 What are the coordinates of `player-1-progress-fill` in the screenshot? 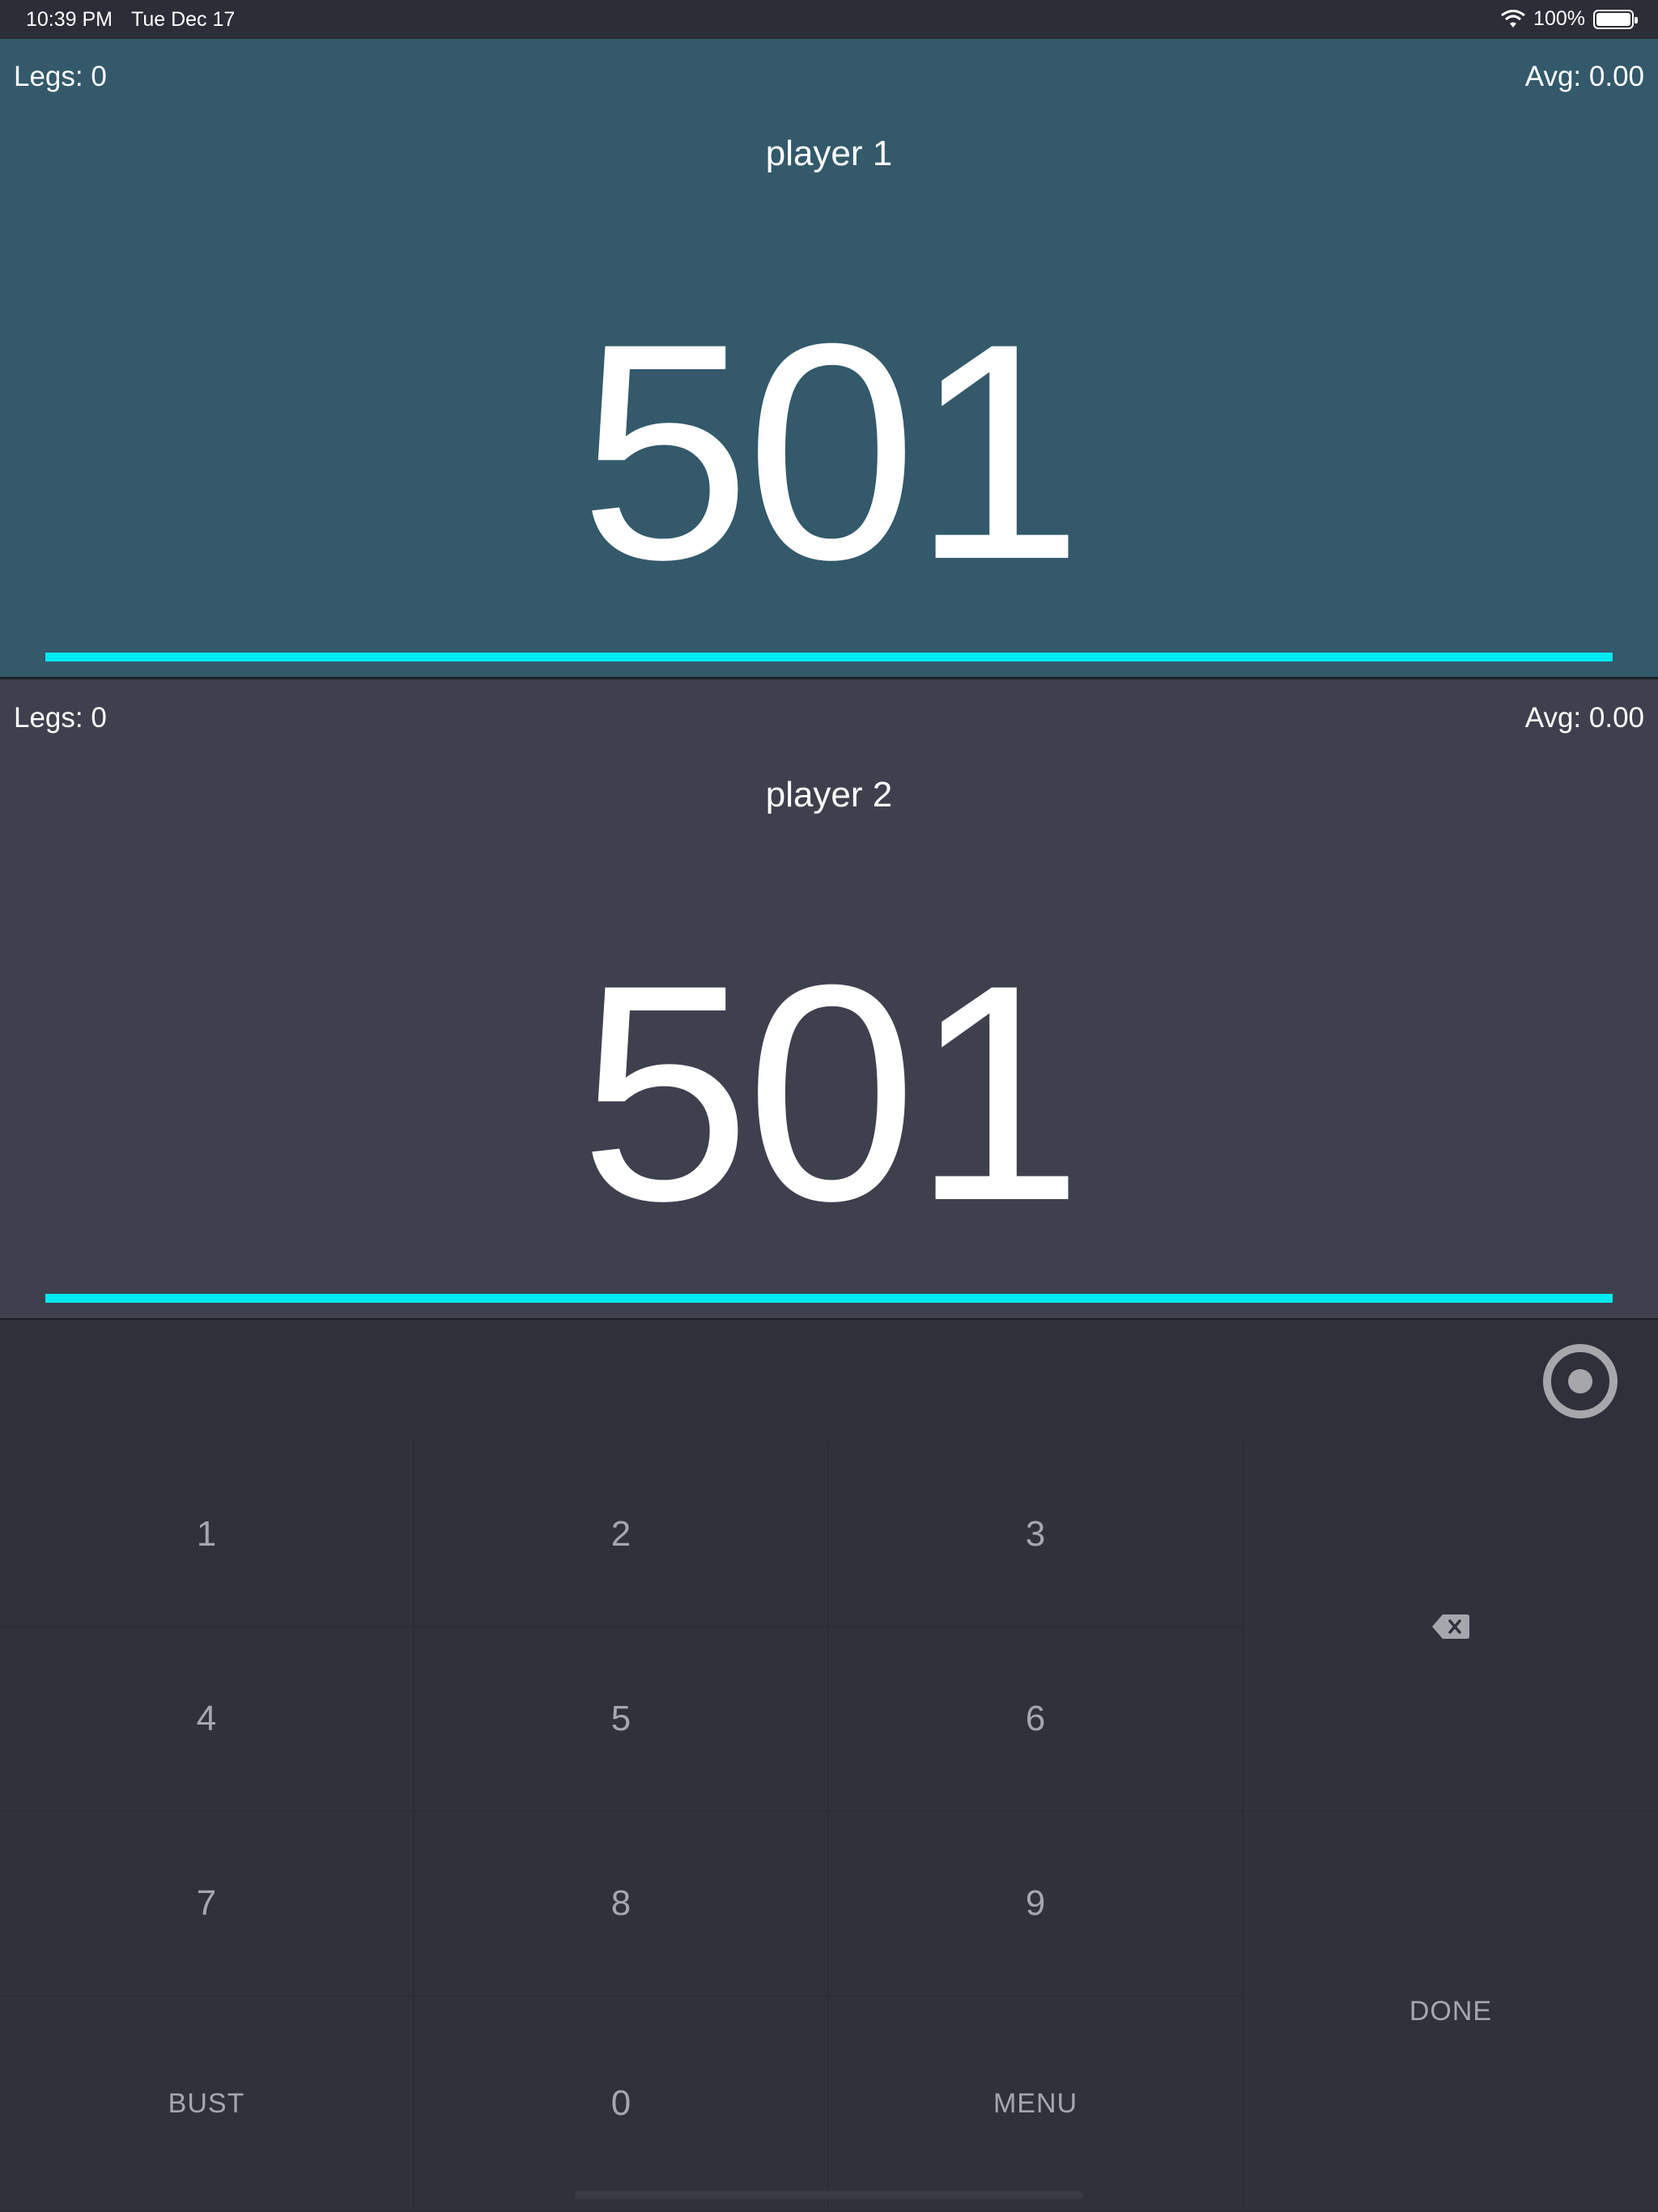 It's located at (829, 657).